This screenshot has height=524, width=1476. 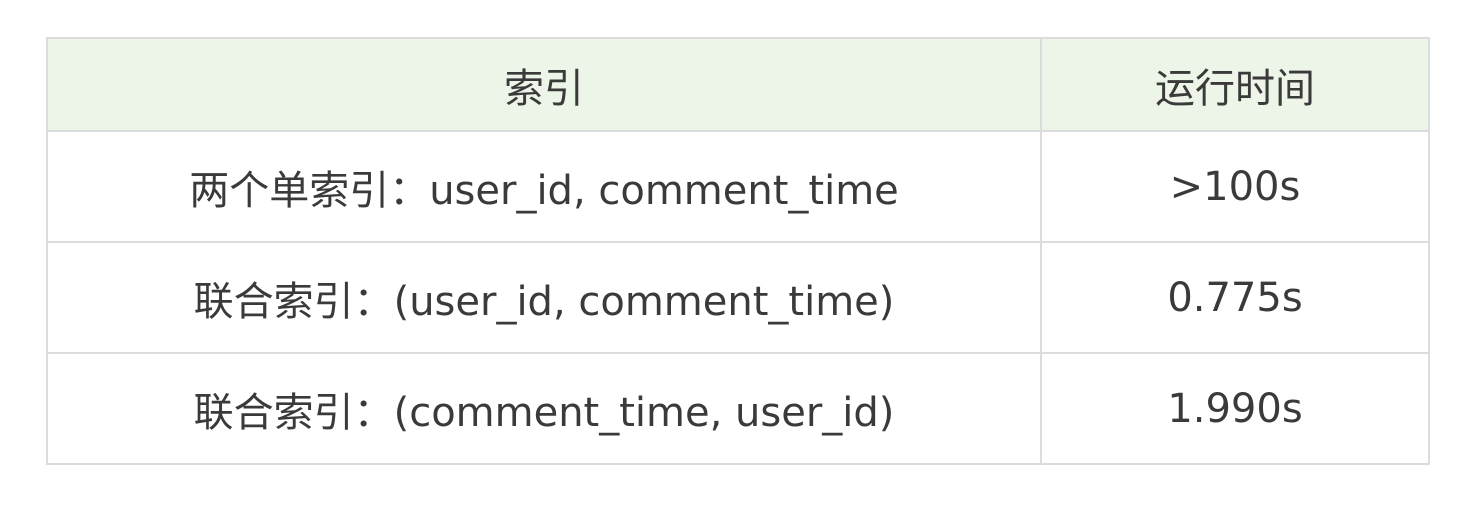 What do you see at coordinates (1235, 408) in the screenshot?
I see `cell-runtime: 1.990s` at bounding box center [1235, 408].